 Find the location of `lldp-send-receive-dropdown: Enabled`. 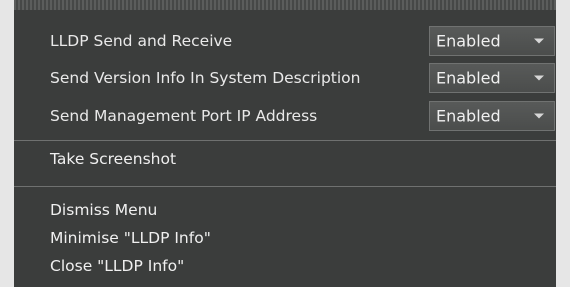

lldp-send-receive-dropdown: Enabled is located at coordinates (492, 41).